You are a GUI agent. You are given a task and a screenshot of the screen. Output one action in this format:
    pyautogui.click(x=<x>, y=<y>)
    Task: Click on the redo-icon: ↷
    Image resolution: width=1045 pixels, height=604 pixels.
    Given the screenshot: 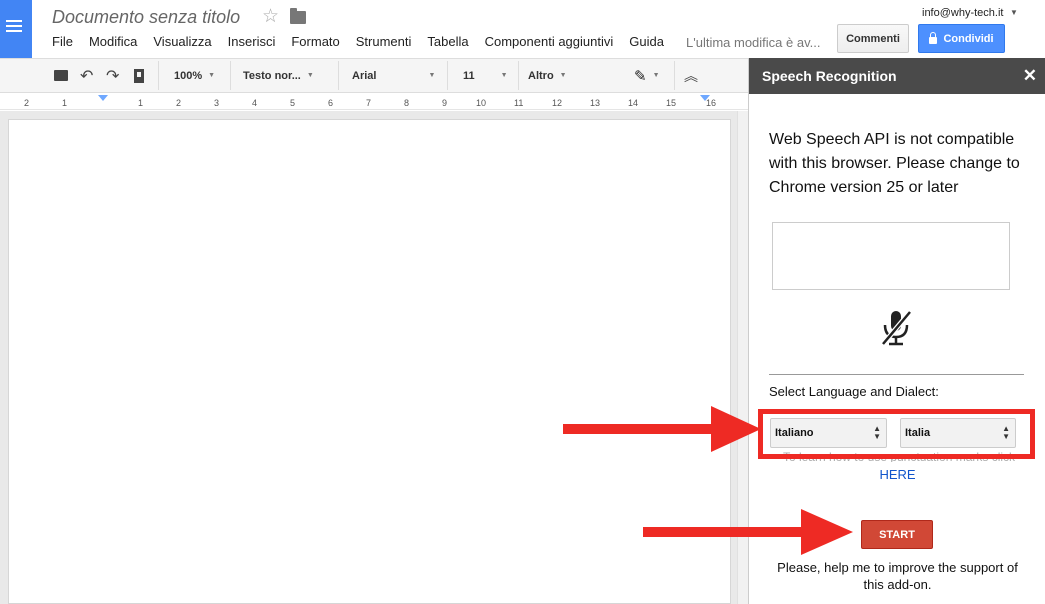 What is the action you would take?
    pyautogui.click(x=113, y=76)
    